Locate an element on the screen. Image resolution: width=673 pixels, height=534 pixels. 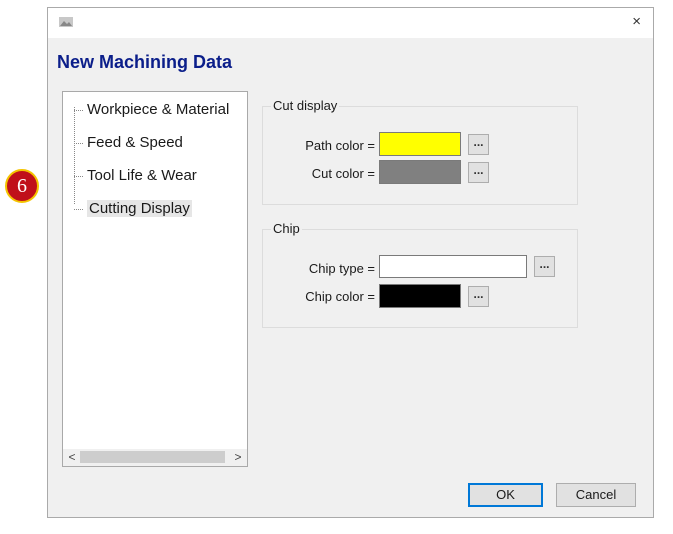
cut-display-group-title: Cut display is located at coordinates (305, 105).